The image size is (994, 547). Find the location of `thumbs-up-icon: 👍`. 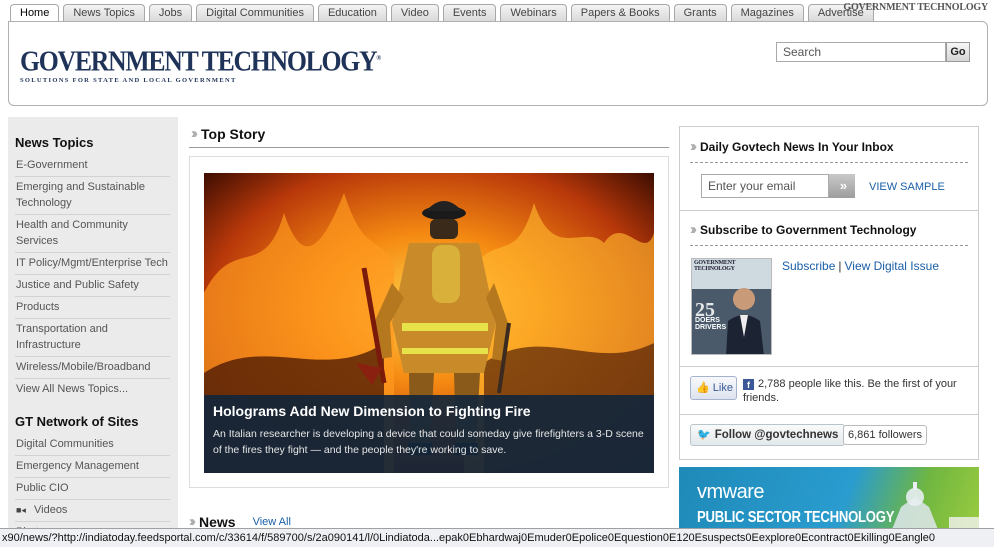

thumbs-up-icon: 👍 is located at coordinates (703, 388).